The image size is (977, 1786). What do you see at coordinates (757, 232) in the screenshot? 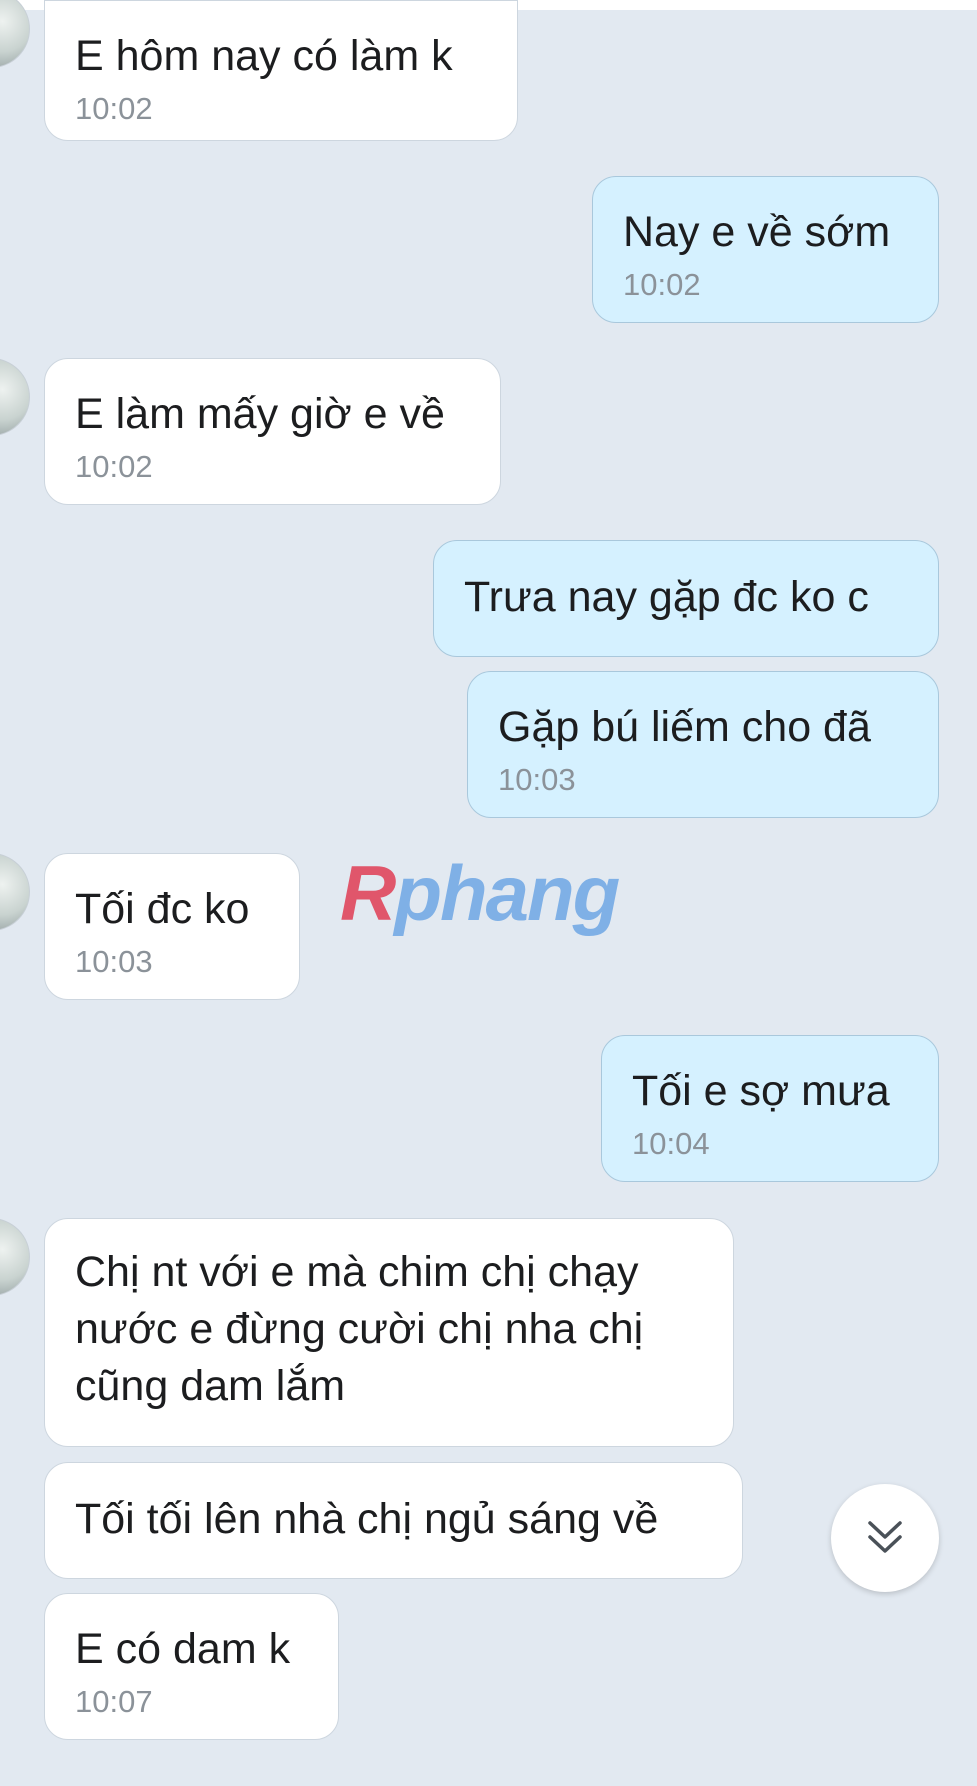
I see `message-text: Nay e về sớm` at bounding box center [757, 232].